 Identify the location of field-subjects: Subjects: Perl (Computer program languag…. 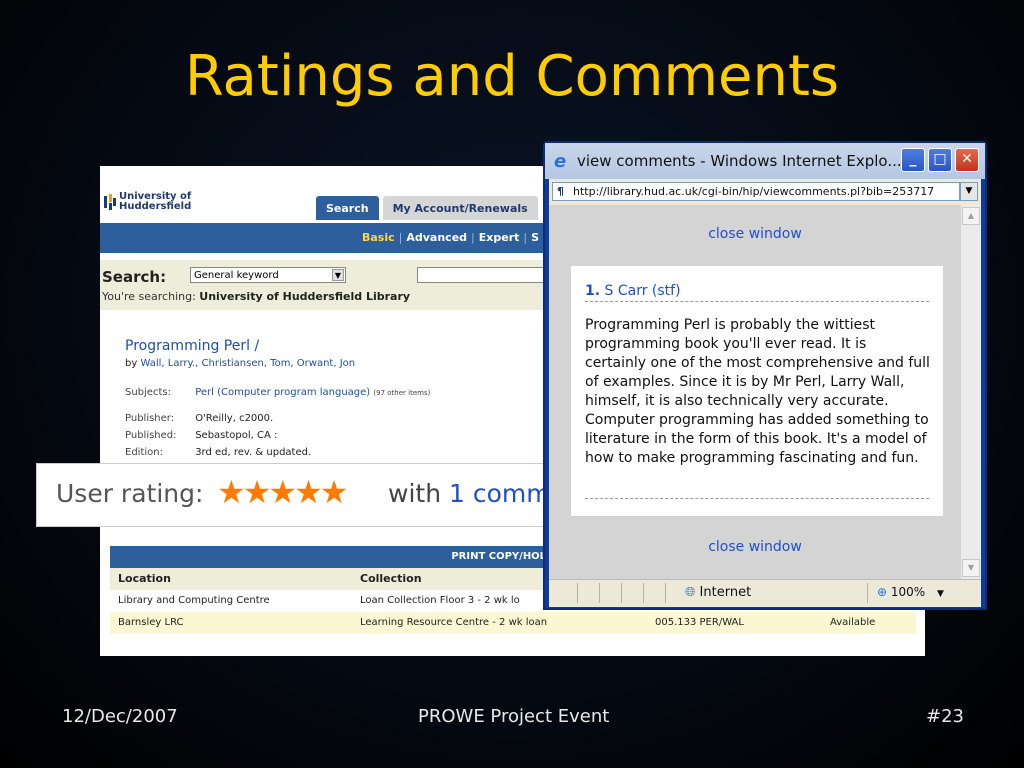
(277, 392).